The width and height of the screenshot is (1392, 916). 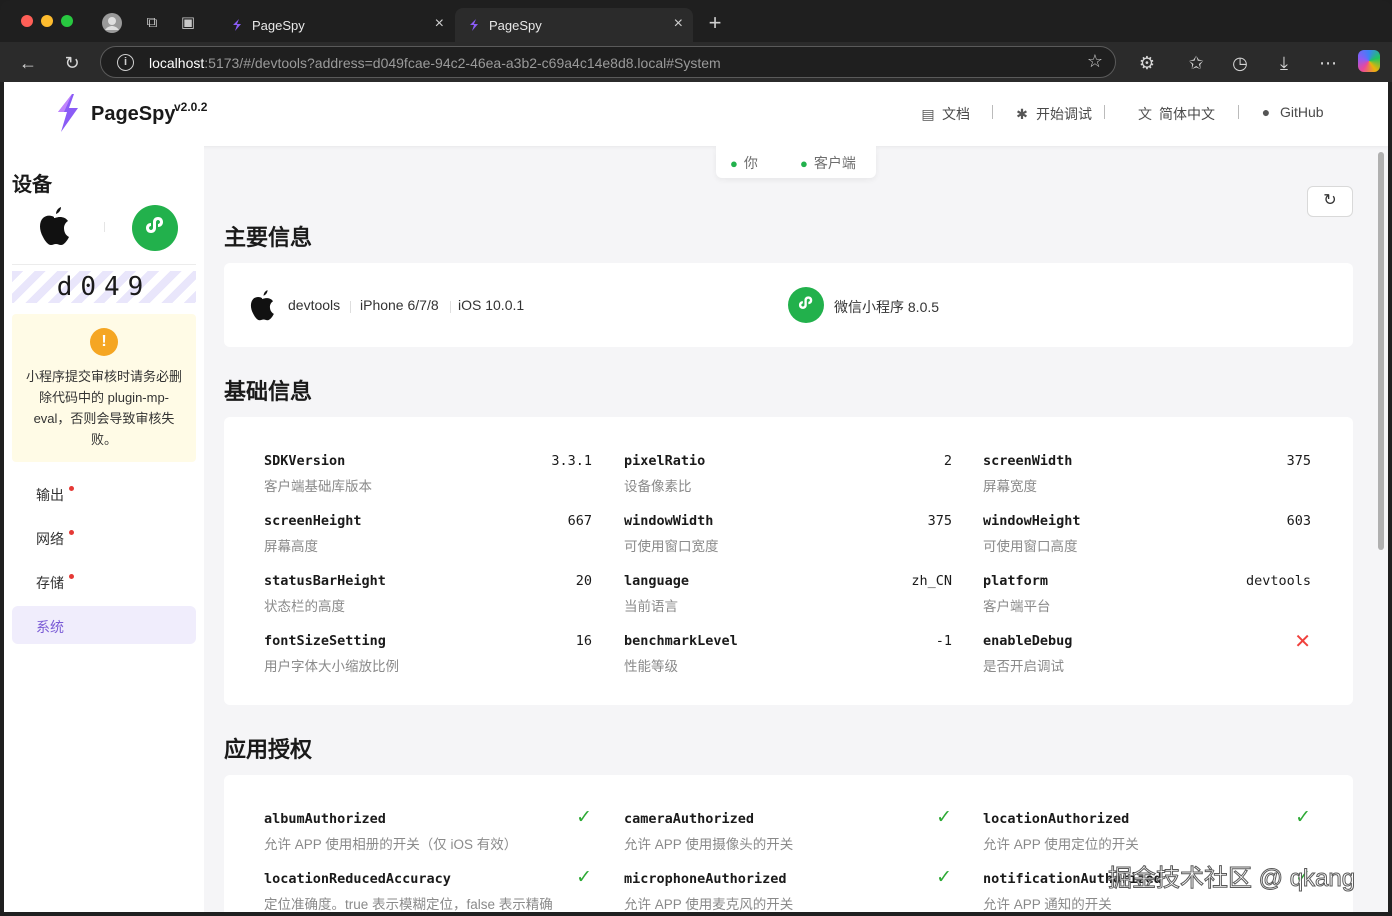 What do you see at coordinates (1053, 114) in the screenshot?
I see `nav-start-debug: ✱ 开始调试` at bounding box center [1053, 114].